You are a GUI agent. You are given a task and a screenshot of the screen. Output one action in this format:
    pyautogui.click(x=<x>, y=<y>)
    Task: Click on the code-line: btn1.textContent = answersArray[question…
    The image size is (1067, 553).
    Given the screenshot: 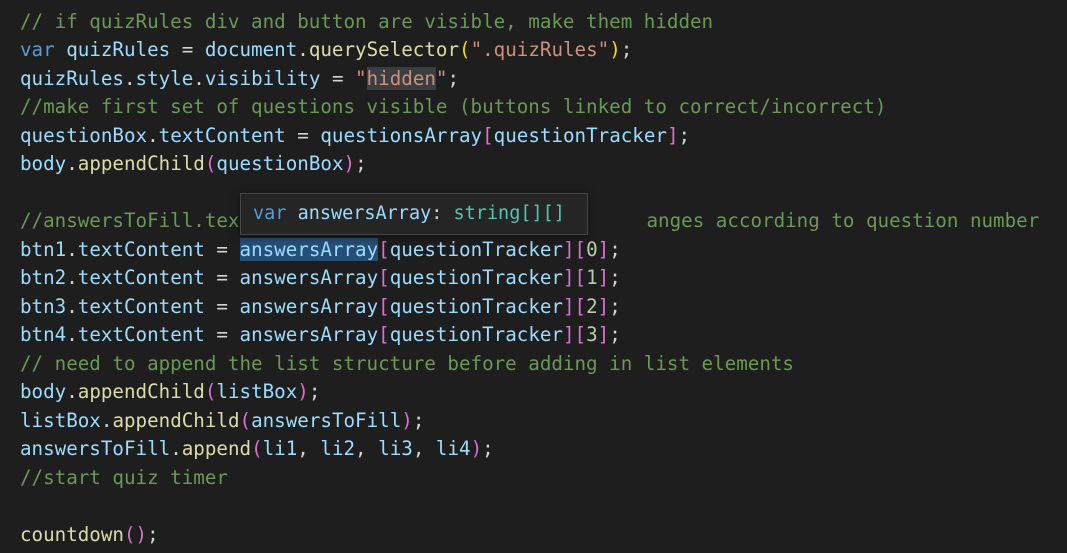 What is the action you would take?
    pyautogui.click(x=320, y=250)
    